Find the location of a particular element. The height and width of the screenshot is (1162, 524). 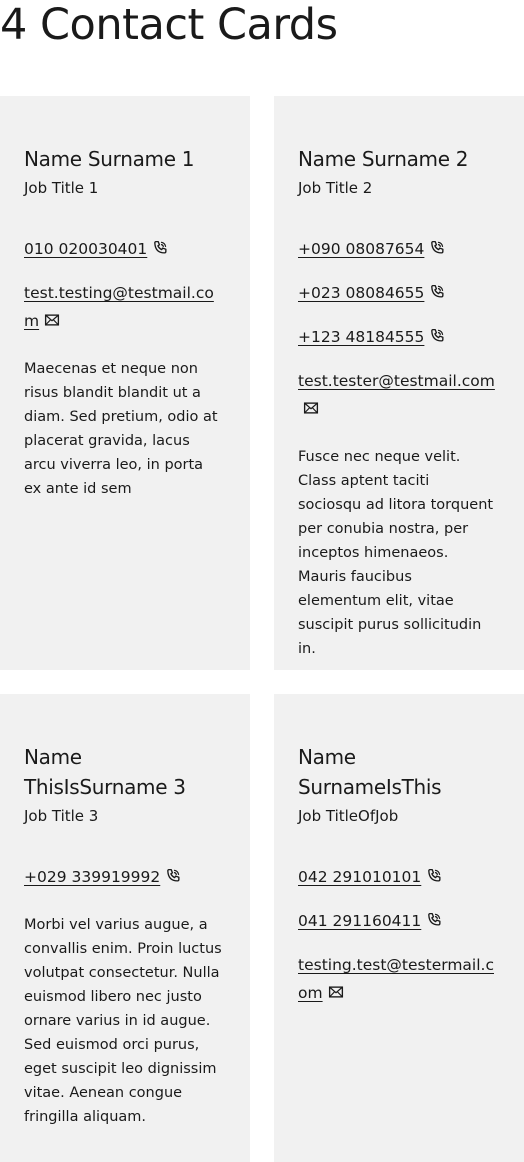

phone-row: +023 08084655 is located at coordinates (399, 293).